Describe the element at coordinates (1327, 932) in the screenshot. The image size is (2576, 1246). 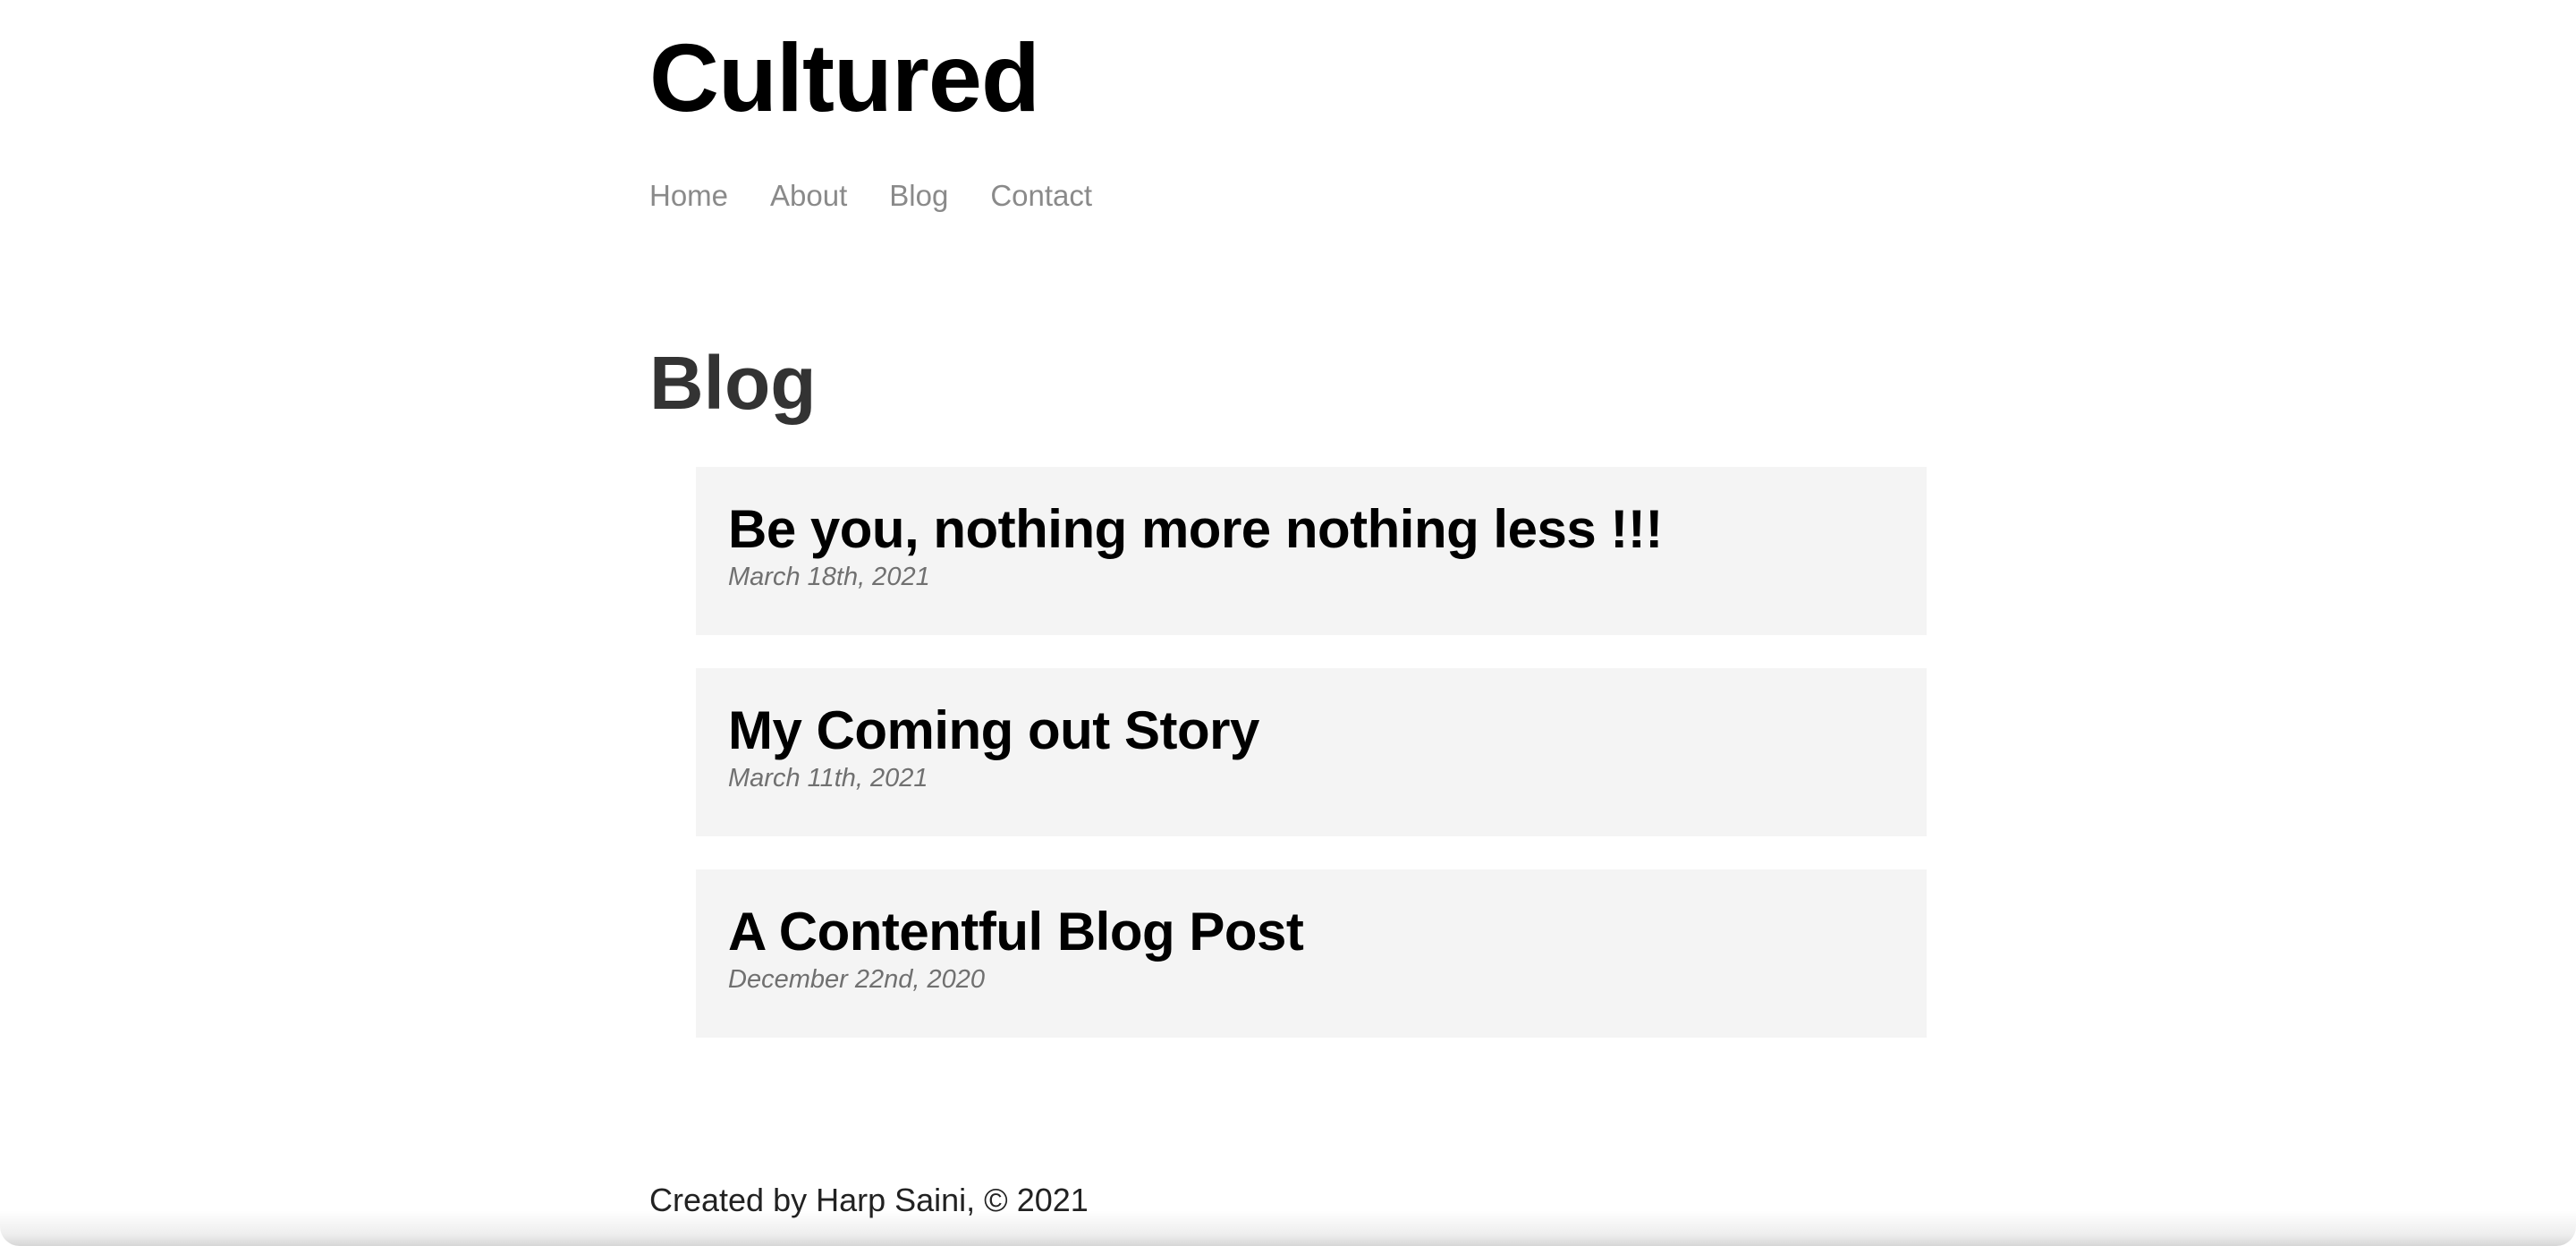
I see `blog-post-title: A Contentful Blog Post` at that location.